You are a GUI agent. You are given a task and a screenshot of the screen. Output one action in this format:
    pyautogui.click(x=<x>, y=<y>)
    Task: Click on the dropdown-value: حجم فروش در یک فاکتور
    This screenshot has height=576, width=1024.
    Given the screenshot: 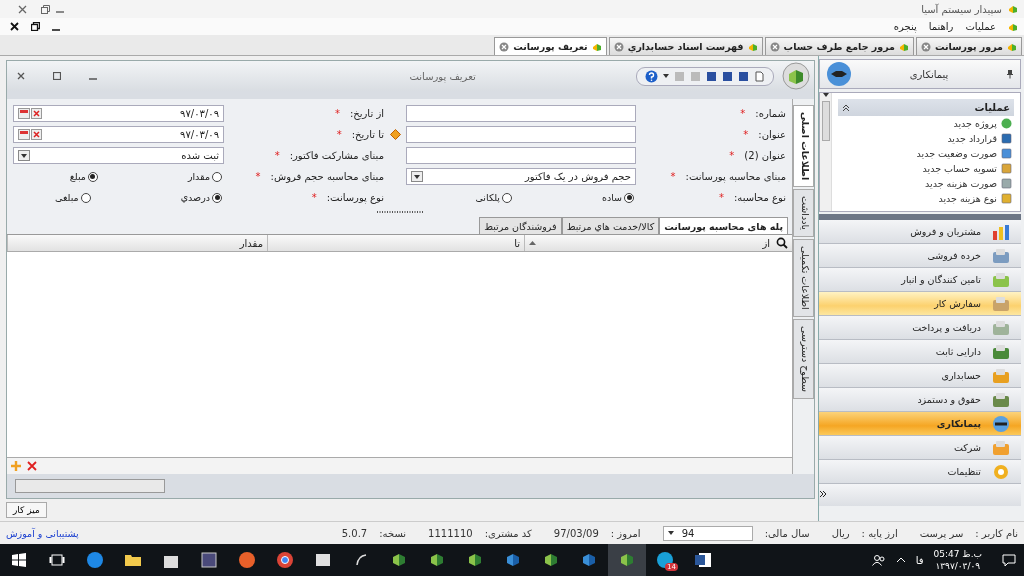 What is the action you would take?
    pyautogui.click(x=578, y=176)
    